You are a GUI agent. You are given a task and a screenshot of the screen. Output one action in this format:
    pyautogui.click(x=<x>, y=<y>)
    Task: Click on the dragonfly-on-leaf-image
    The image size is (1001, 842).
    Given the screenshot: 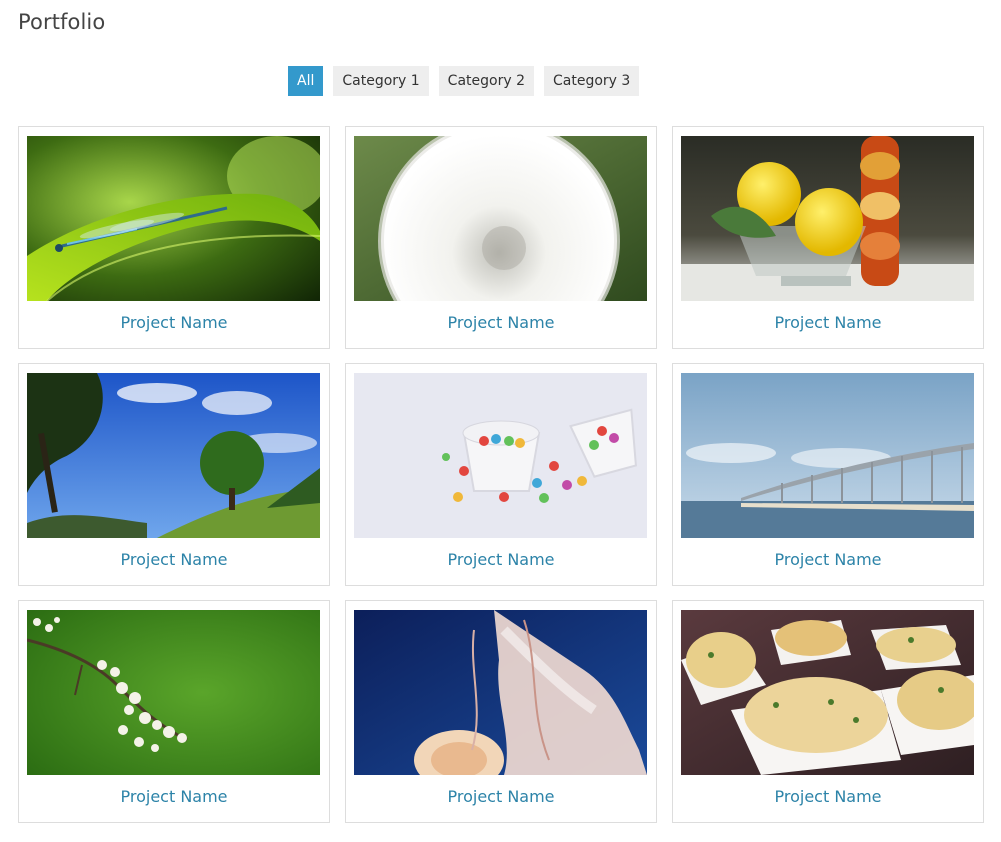 What is the action you would take?
    pyautogui.click(x=173, y=218)
    